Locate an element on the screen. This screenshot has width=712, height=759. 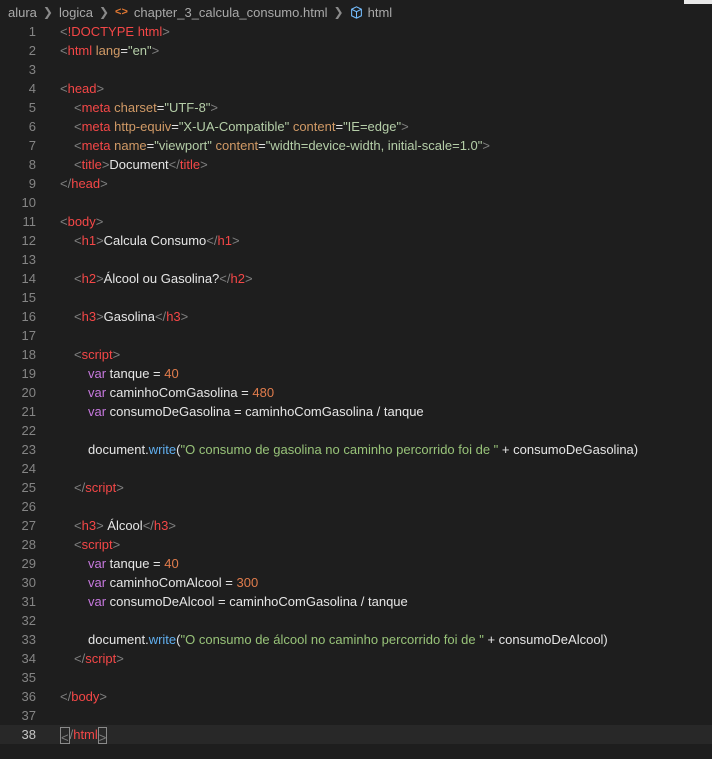
code-line: 4 <head> is located at coordinates (356, 88).